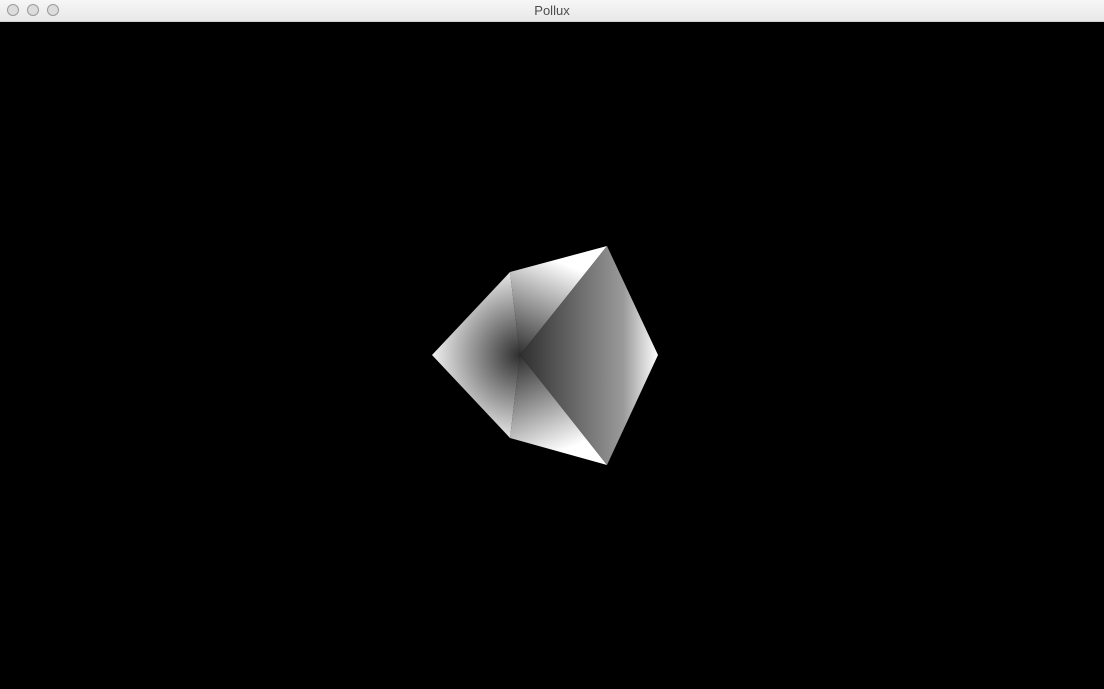 This screenshot has width=1104, height=689. I want to click on window-title: Pollux, so click(552, 10).